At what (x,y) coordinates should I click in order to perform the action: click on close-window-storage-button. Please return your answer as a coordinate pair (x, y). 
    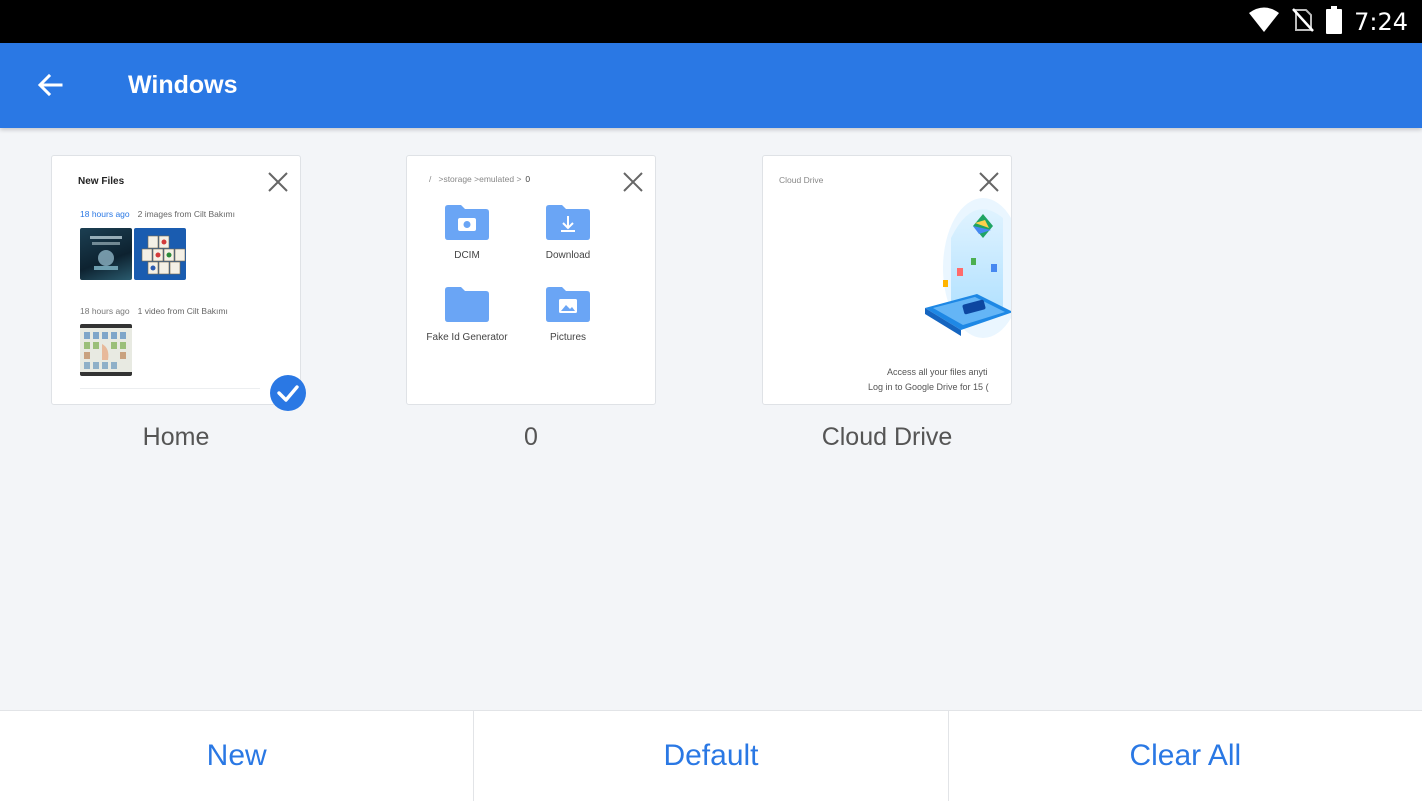
    Looking at the image, I should click on (633, 182).